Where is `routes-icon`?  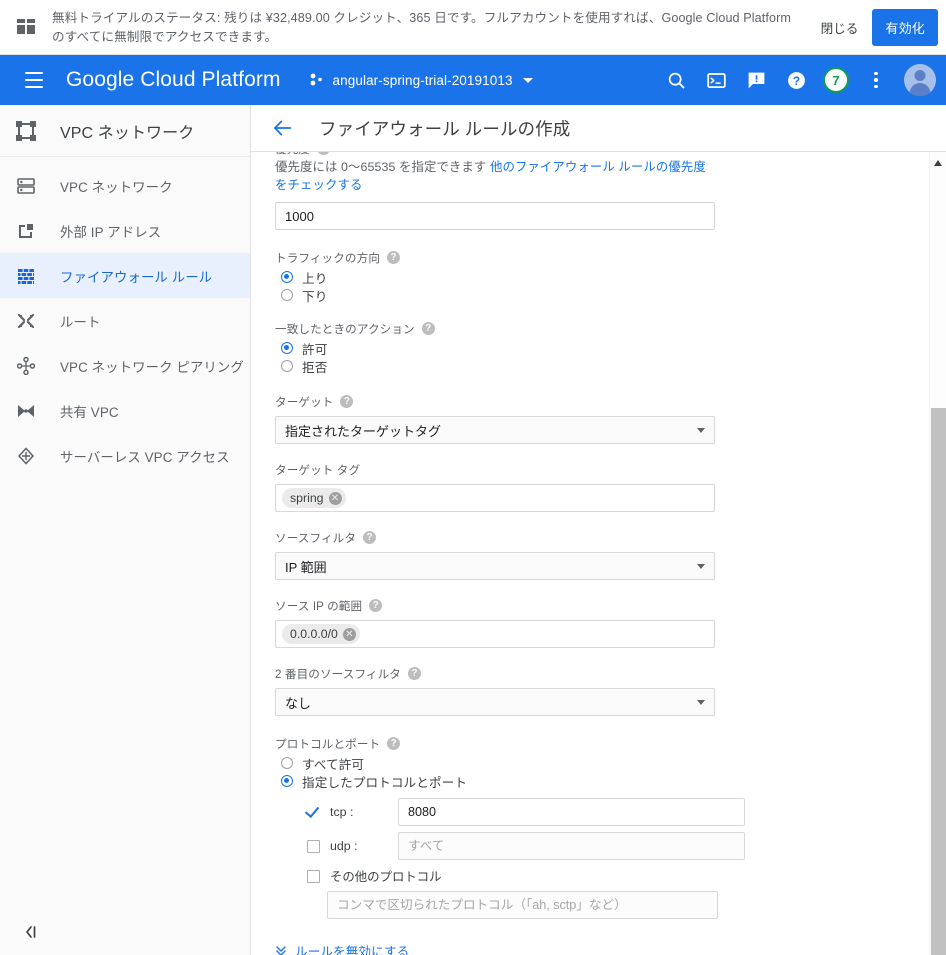
routes-icon is located at coordinates (26, 321).